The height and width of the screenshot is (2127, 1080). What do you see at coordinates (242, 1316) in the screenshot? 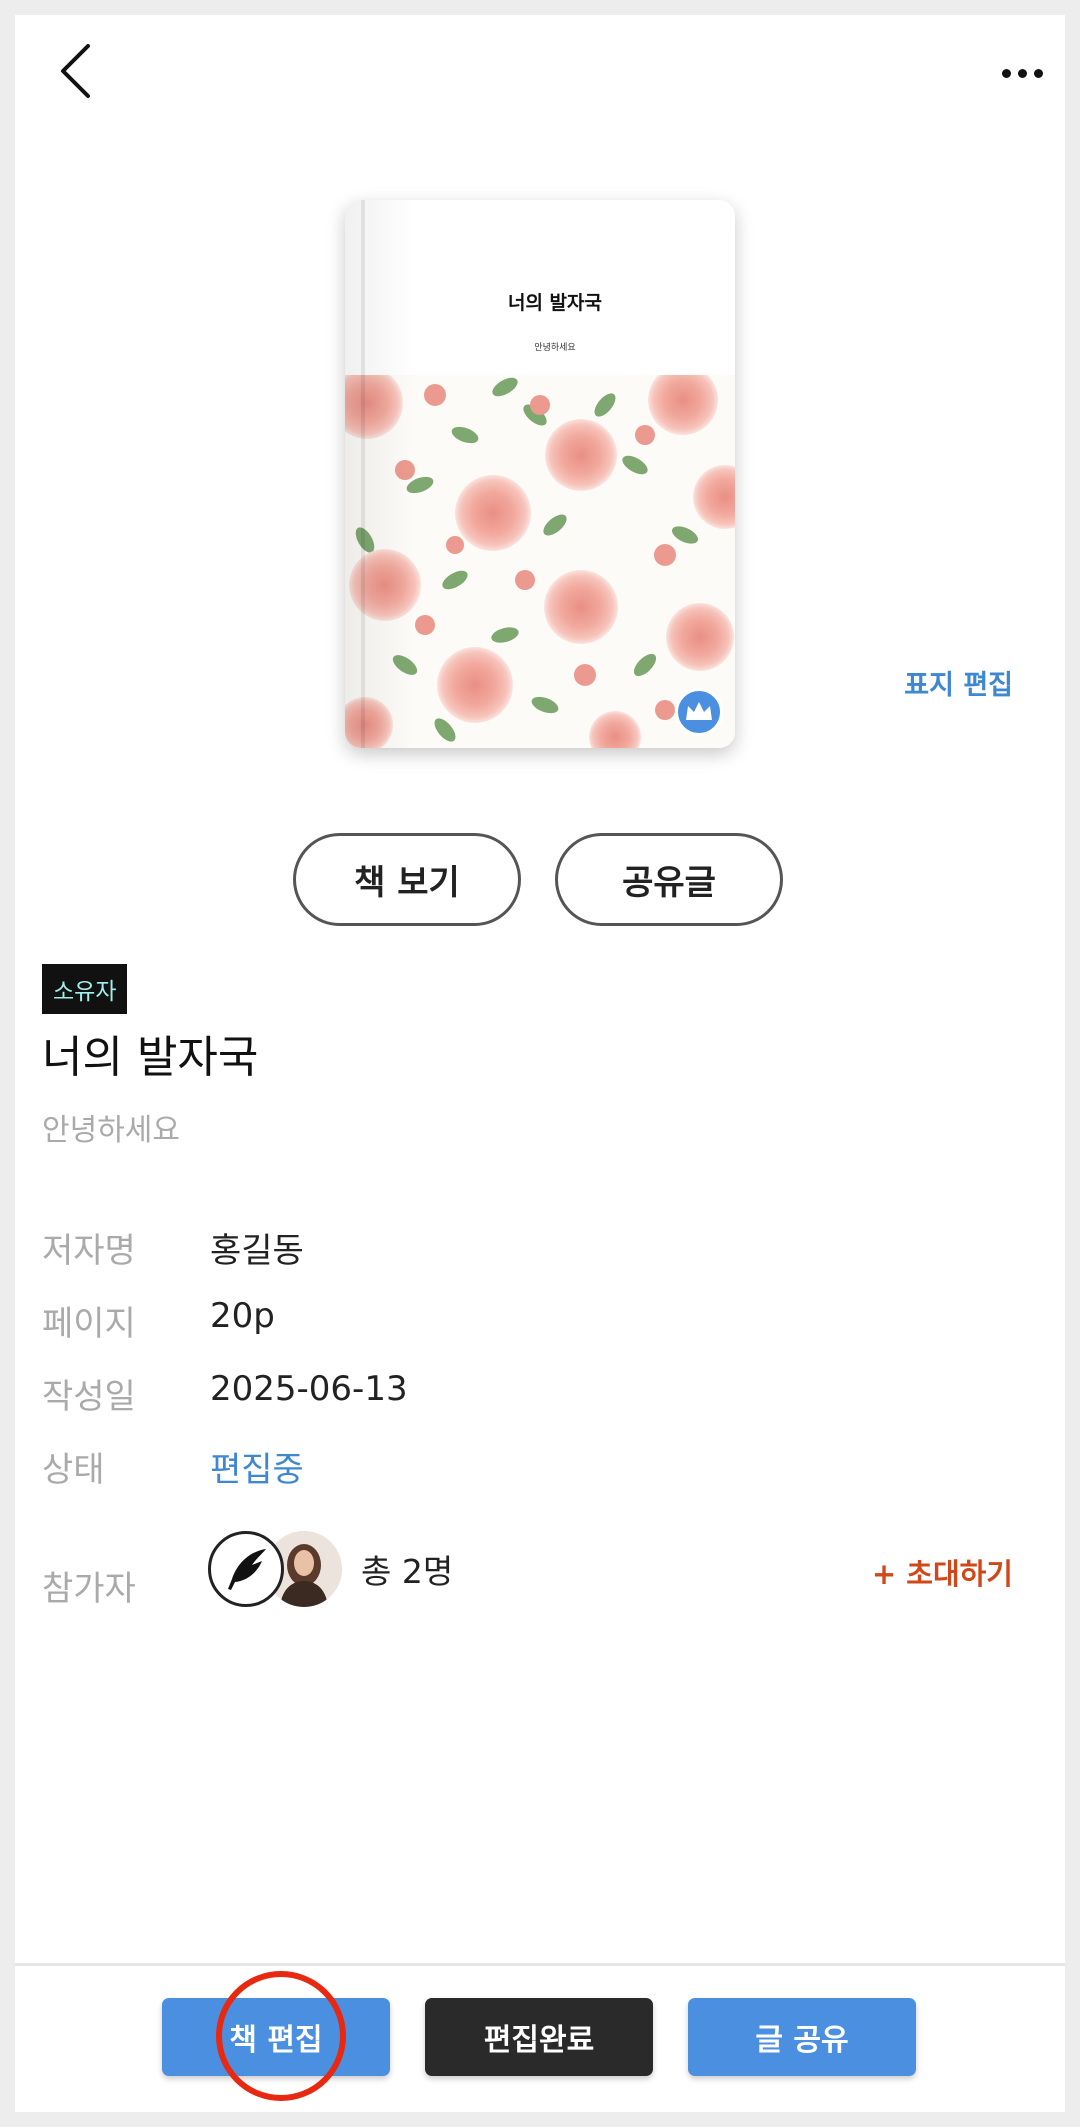
I see `pages-value: 20p` at bounding box center [242, 1316].